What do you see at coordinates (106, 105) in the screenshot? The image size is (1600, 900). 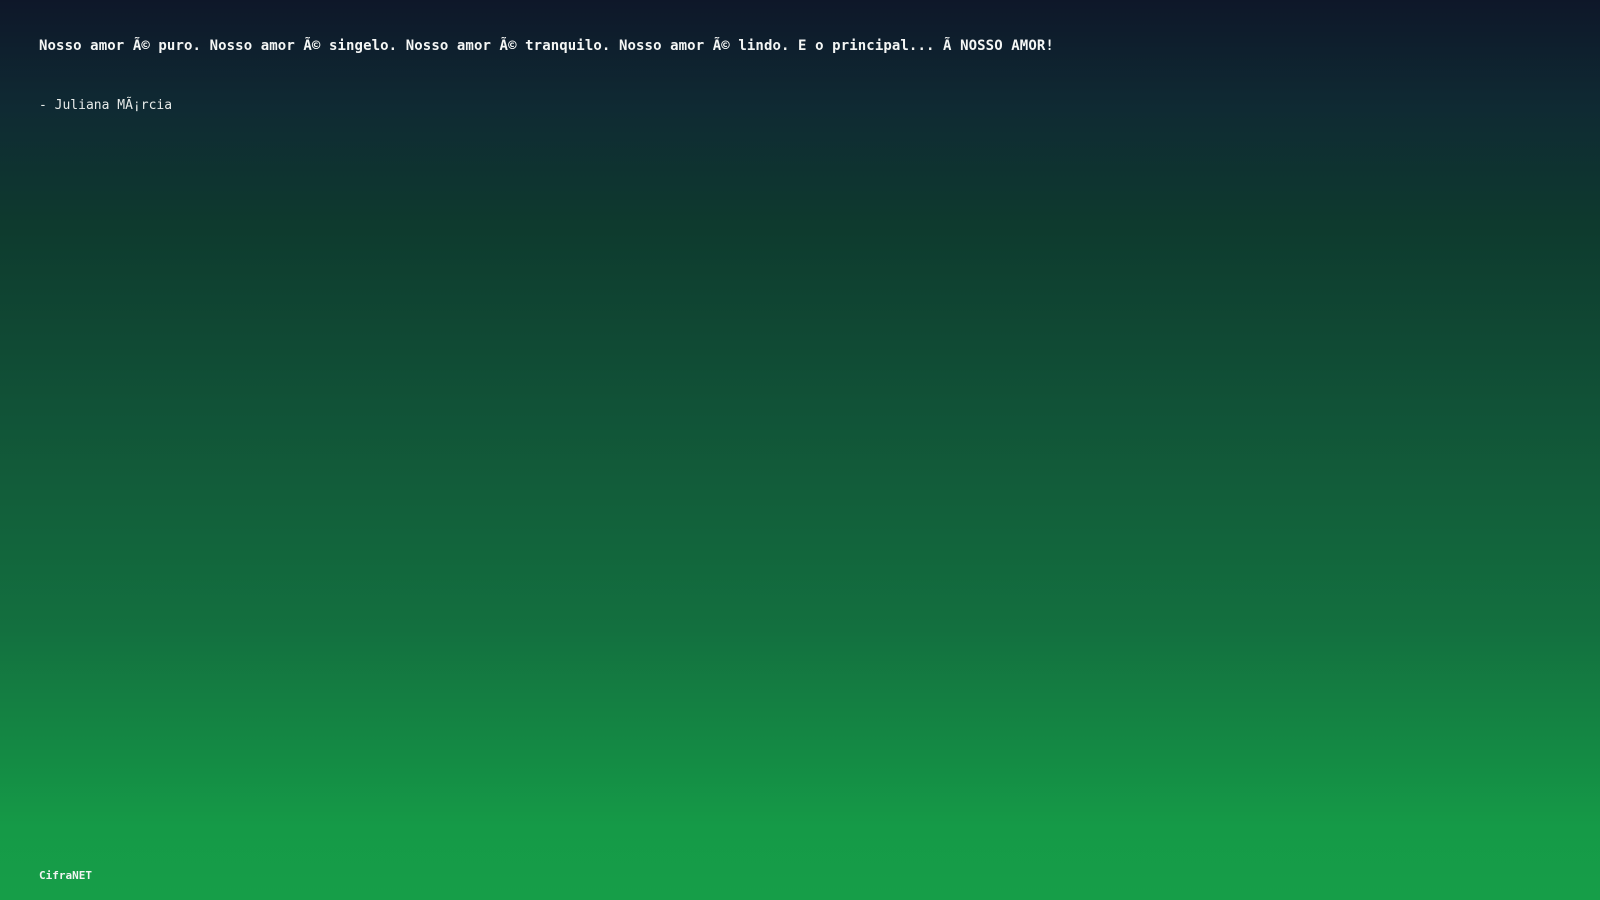 I see `quote-author: - Juliana MÃ¡rcia` at bounding box center [106, 105].